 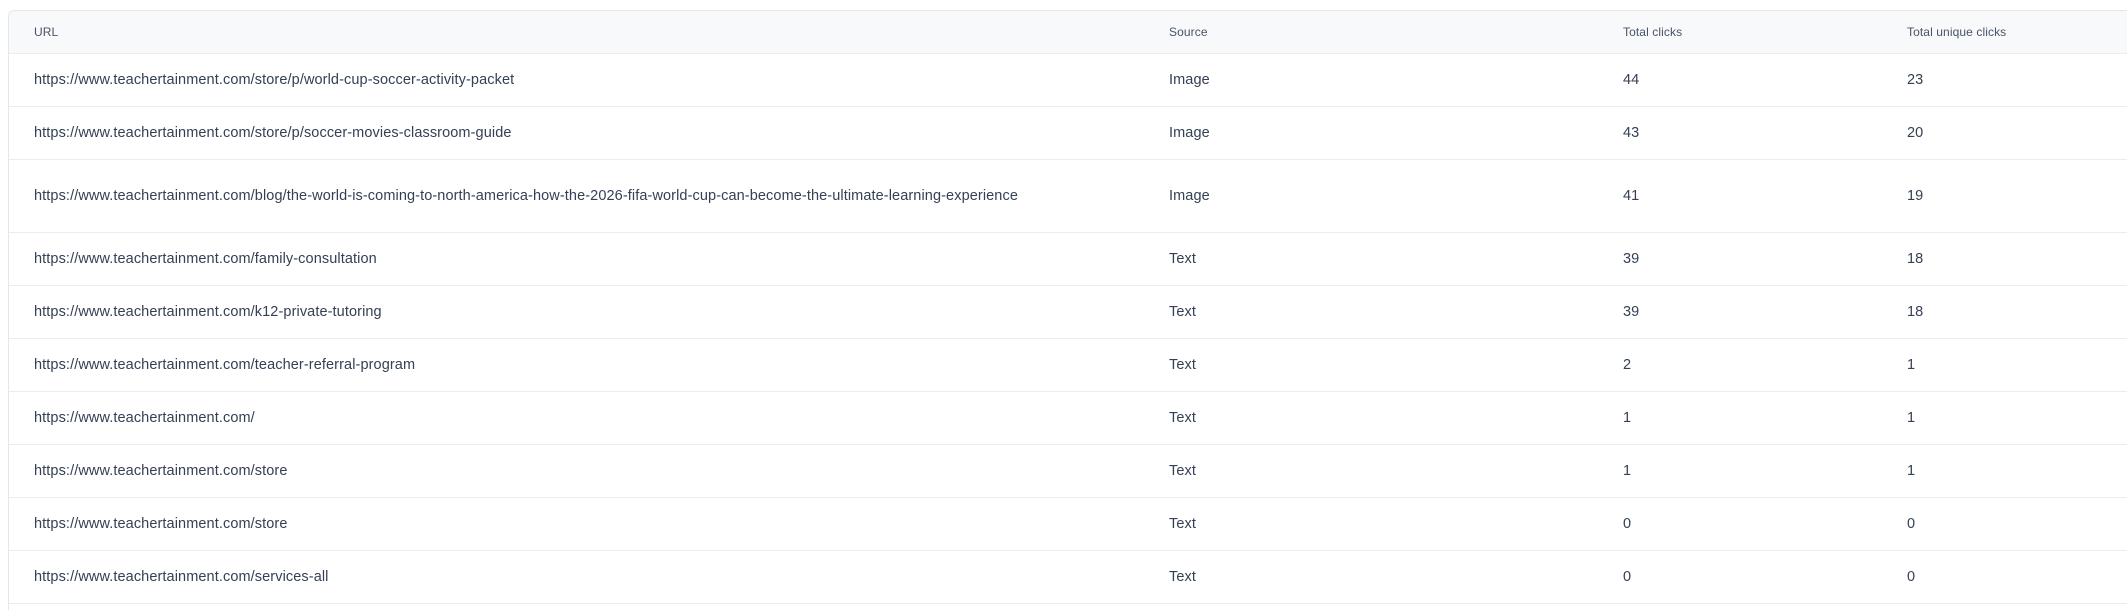 What do you see at coordinates (1631, 80) in the screenshot?
I see `total-clicks-cell: 44` at bounding box center [1631, 80].